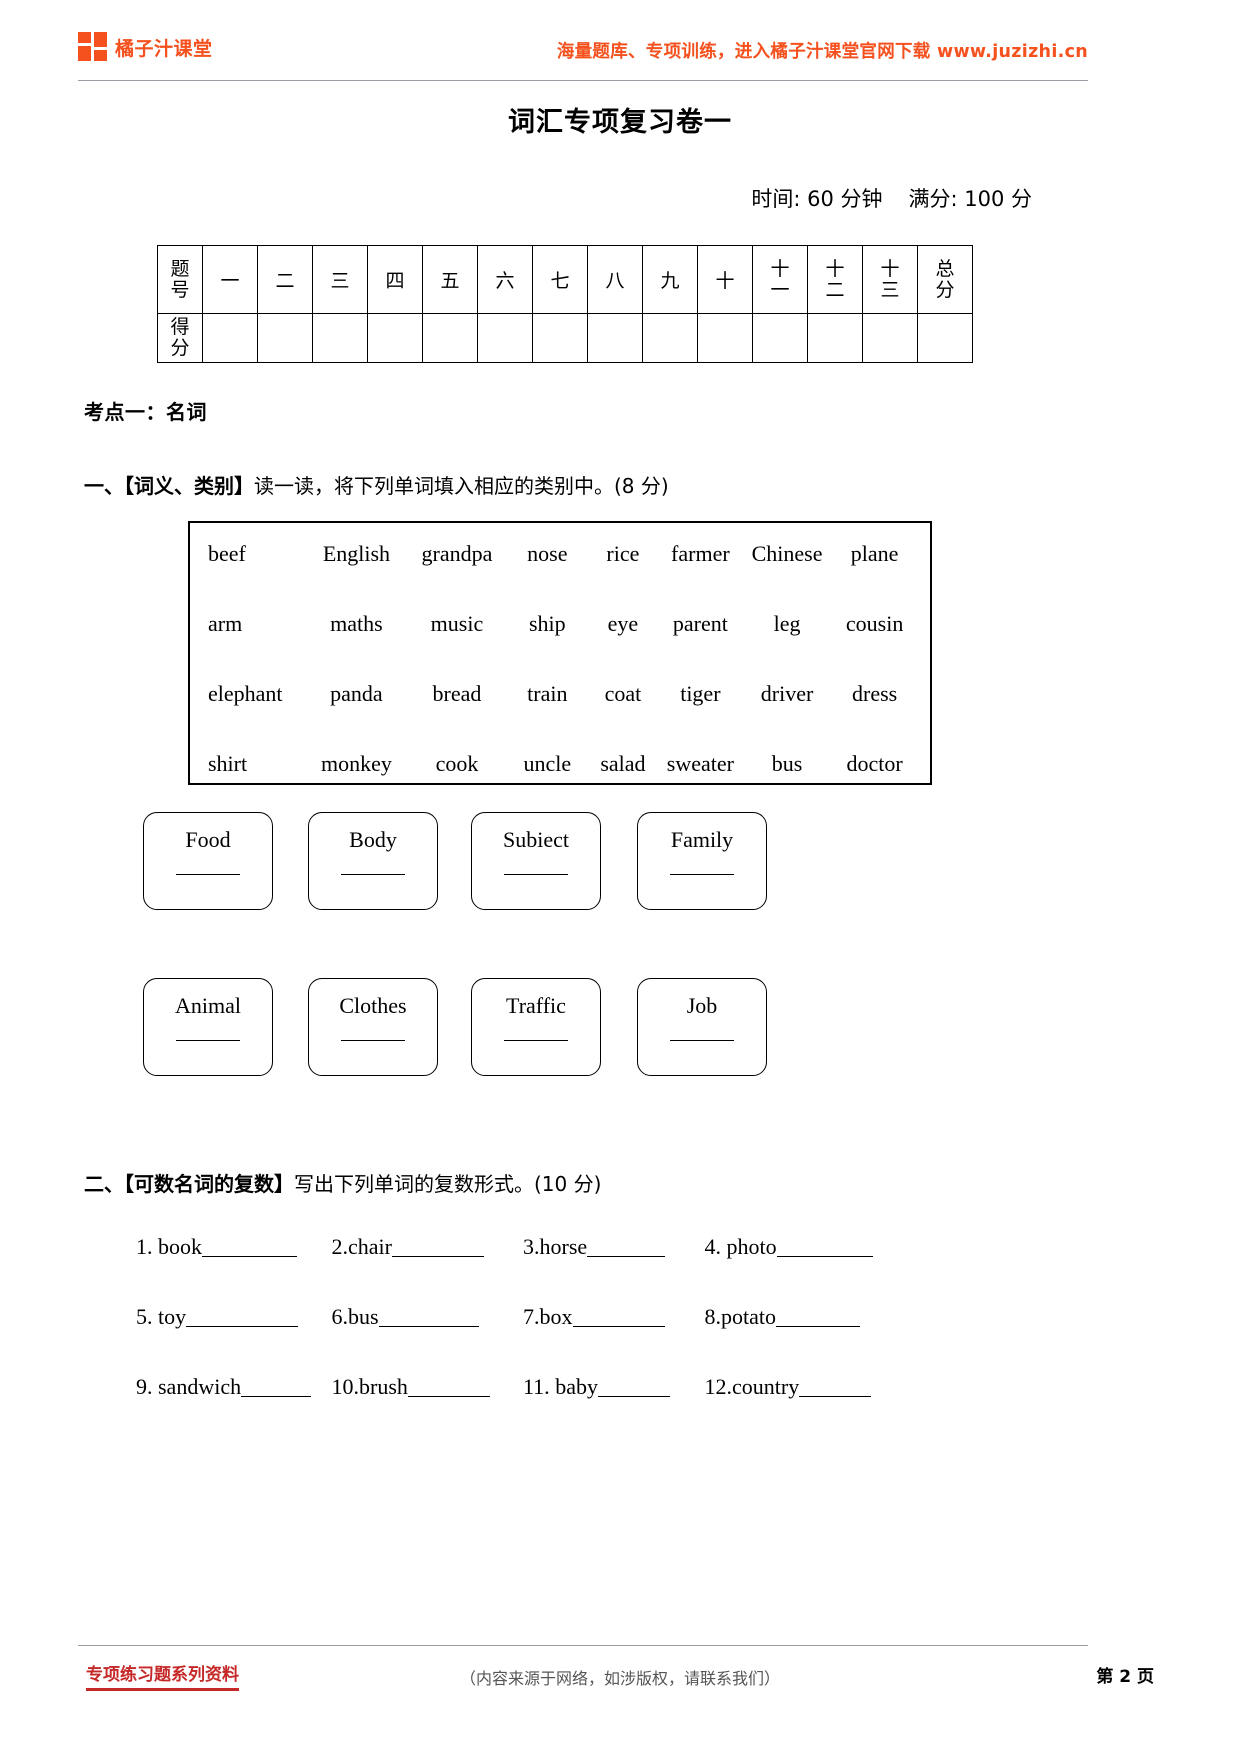 The width and height of the screenshot is (1240, 1754). What do you see at coordinates (702, 1027) in the screenshot?
I see `category-box-job: Job` at bounding box center [702, 1027].